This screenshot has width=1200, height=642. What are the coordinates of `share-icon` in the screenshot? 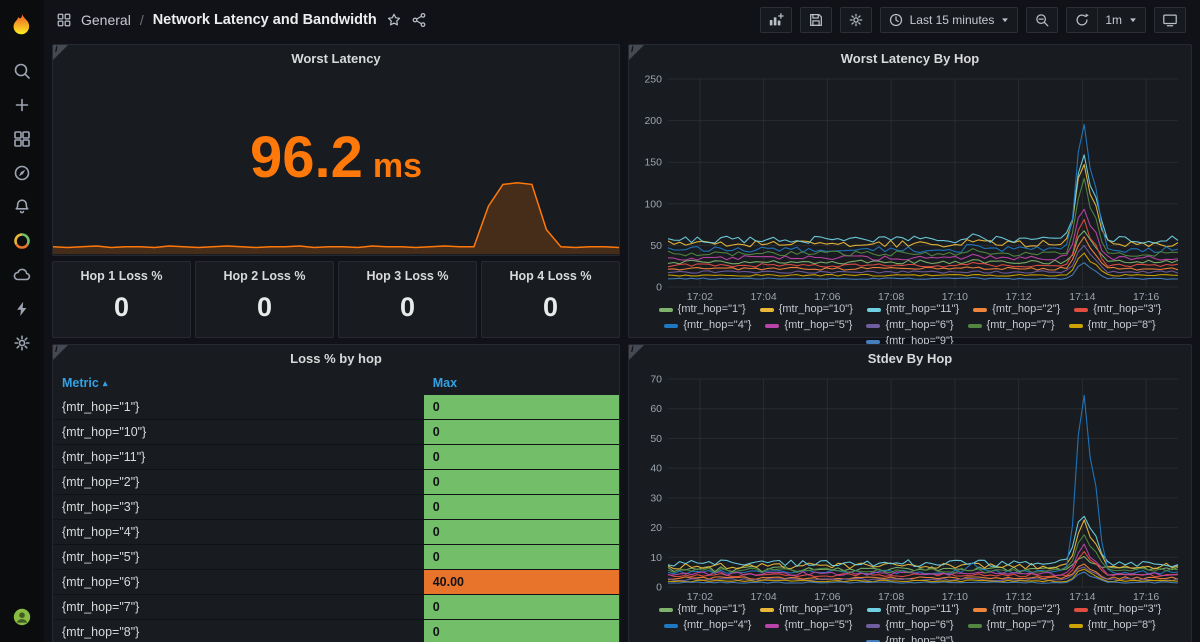 It's located at (419, 20).